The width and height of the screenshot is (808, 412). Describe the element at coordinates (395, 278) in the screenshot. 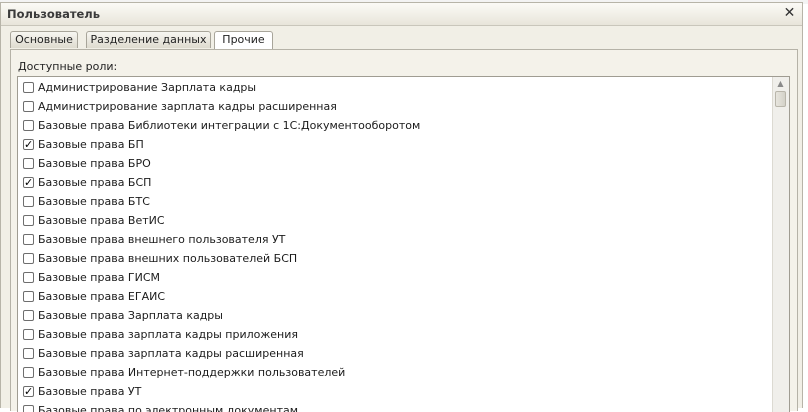

I see `role-row: Базовые права ГИСМ` at that location.